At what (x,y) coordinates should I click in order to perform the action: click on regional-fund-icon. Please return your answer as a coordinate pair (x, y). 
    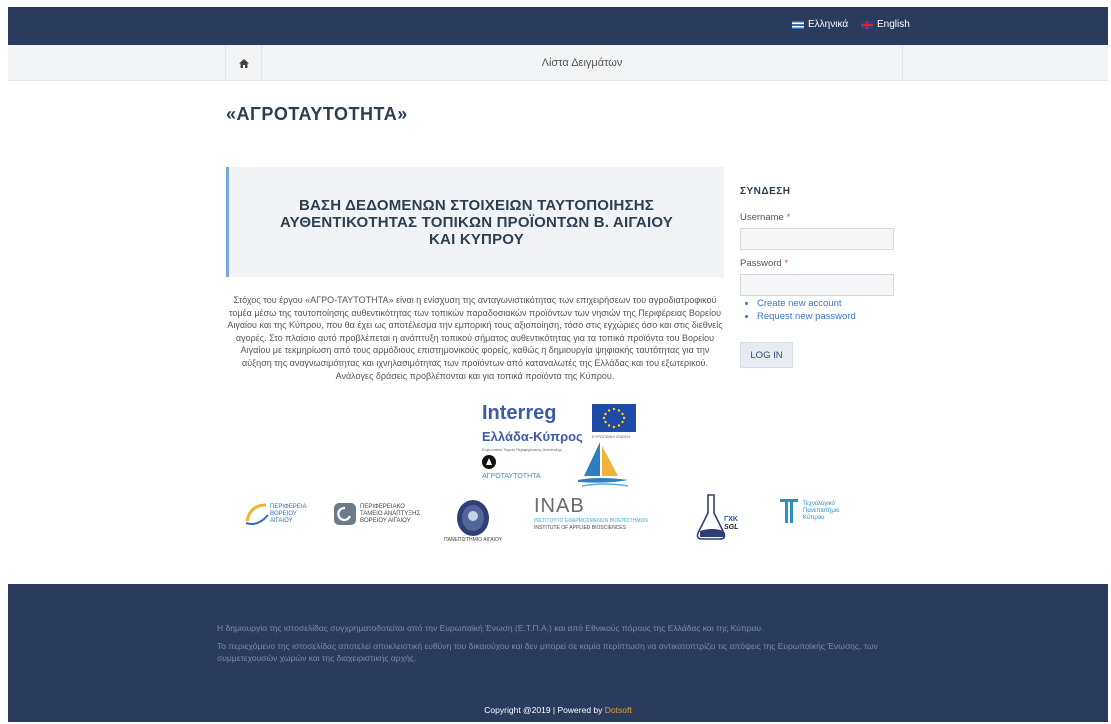
    Looking at the image, I should click on (345, 514).